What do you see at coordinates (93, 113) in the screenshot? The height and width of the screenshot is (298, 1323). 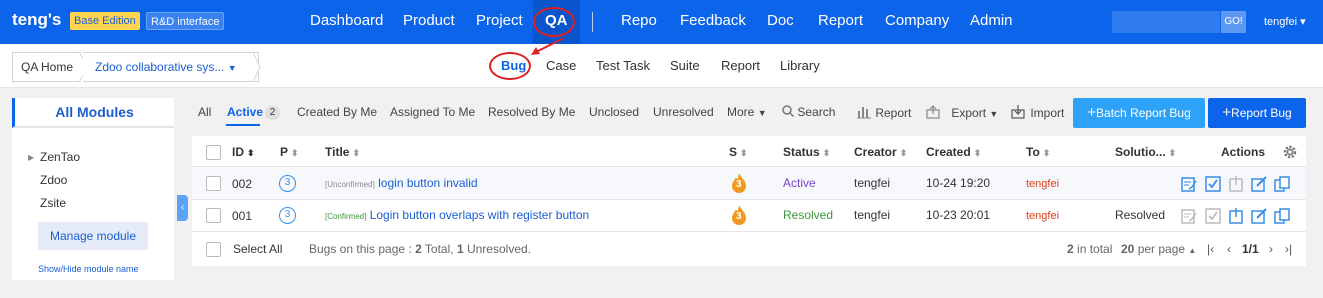 I see `all-modules-title: All Modules` at bounding box center [93, 113].